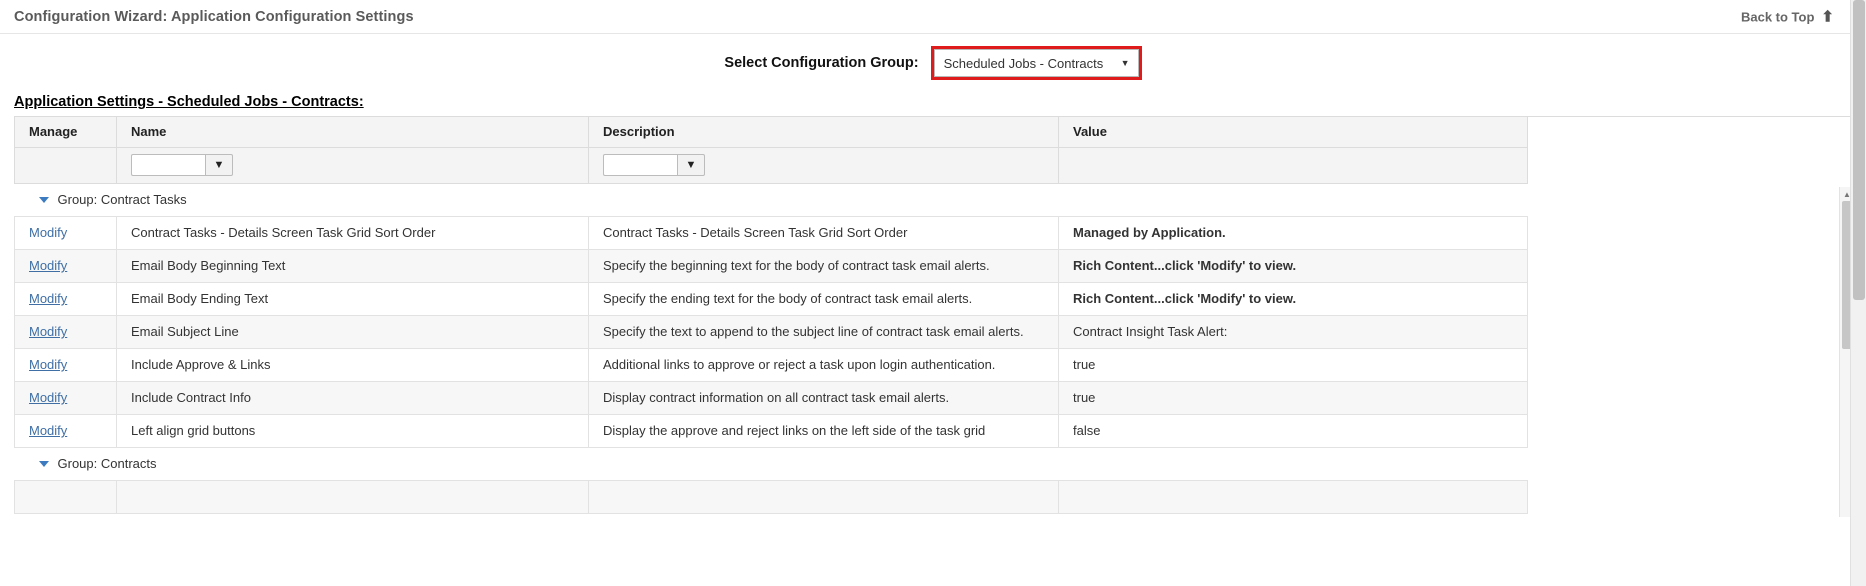 Image resolution: width=1866 pixels, height=586 pixels. I want to click on back-to-top-link: Back to Top ⬆, so click(1787, 16).